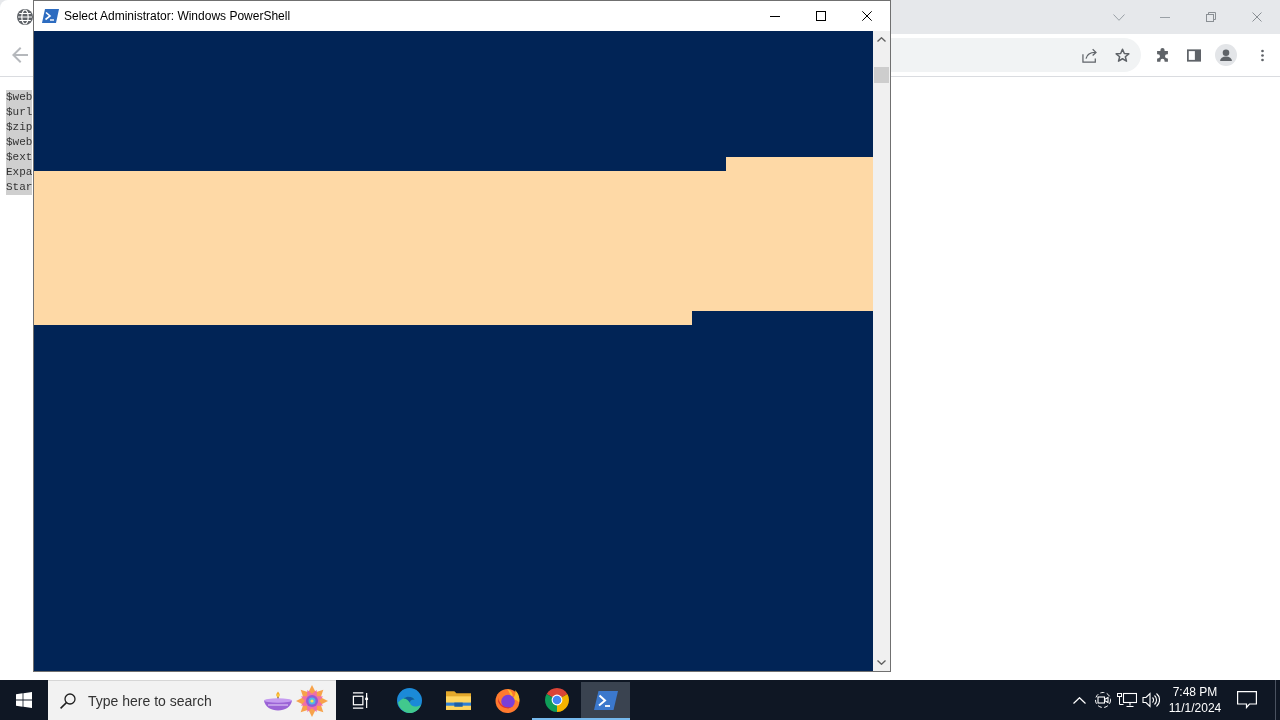  What do you see at coordinates (68, 700) in the screenshot?
I see `search-icon` at bounding box center [68, 700].